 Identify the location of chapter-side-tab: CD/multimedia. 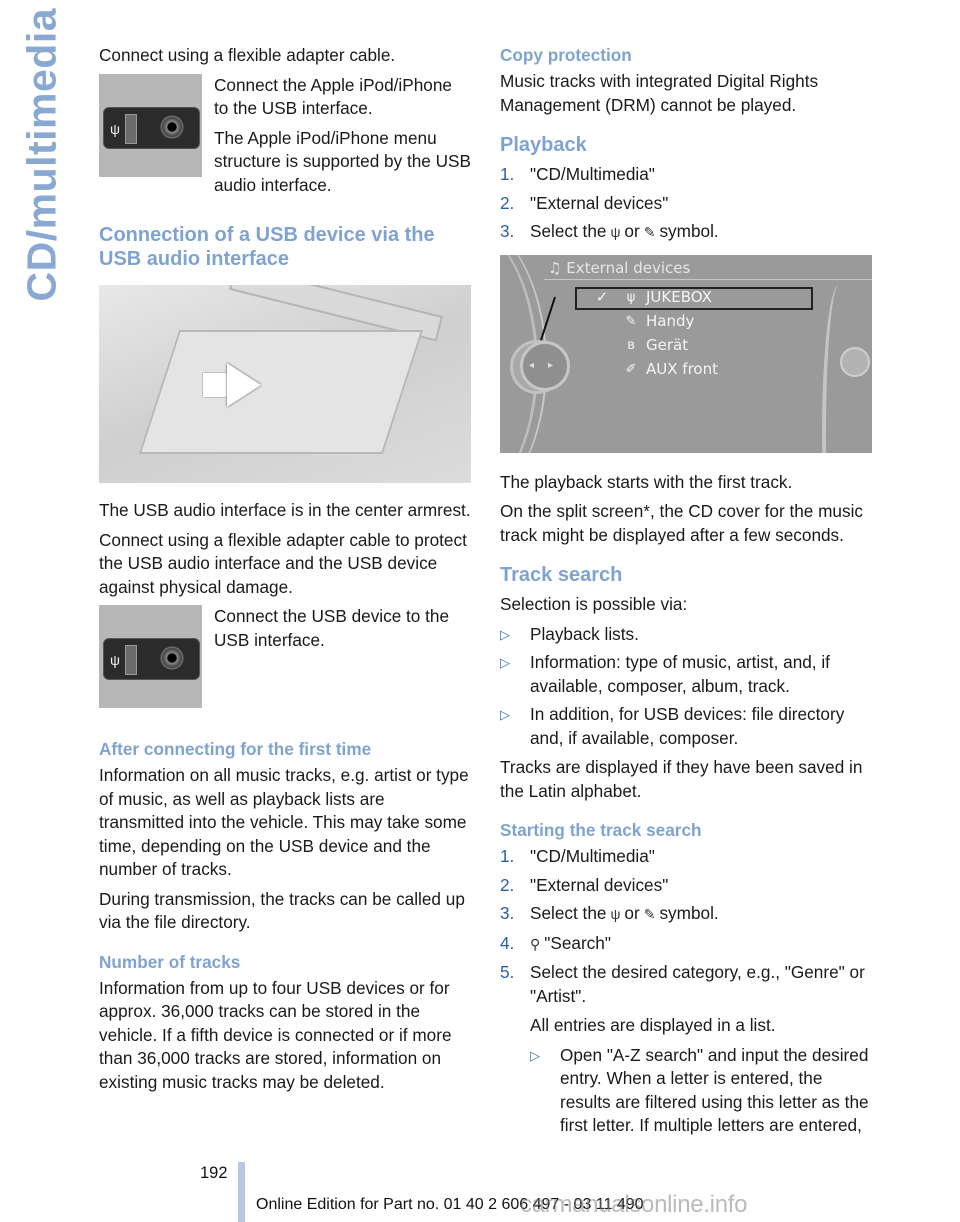
(36, 170).